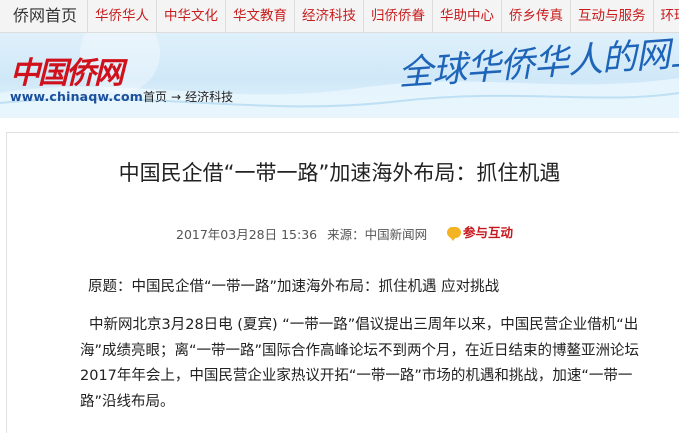 The image size is (679, 433). I want to click on site-logo: 中国侨网 www.chinaqw.com, so click(76, 80).